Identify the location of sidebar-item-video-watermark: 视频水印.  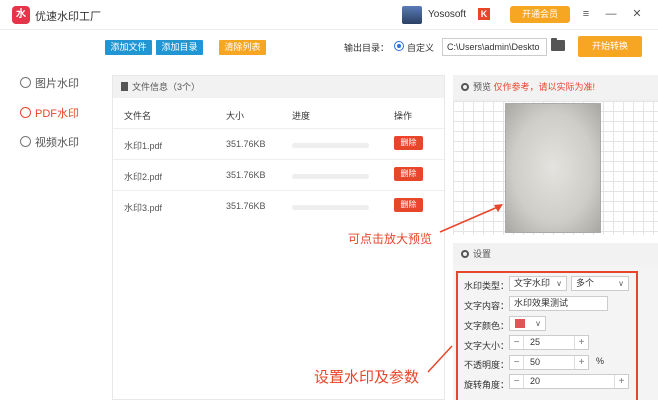
(49, 143).